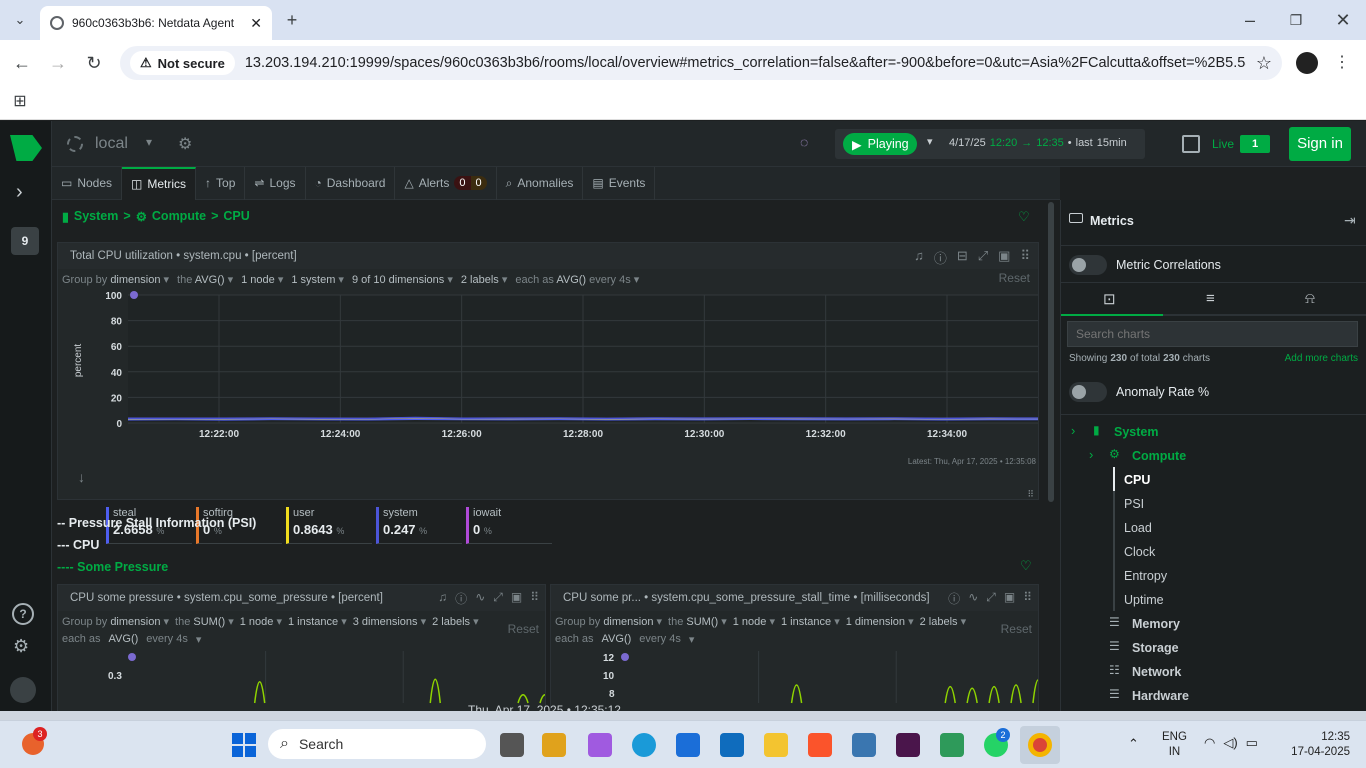  I want to click on room-settings-icon: ⚙, so click(185, 144).